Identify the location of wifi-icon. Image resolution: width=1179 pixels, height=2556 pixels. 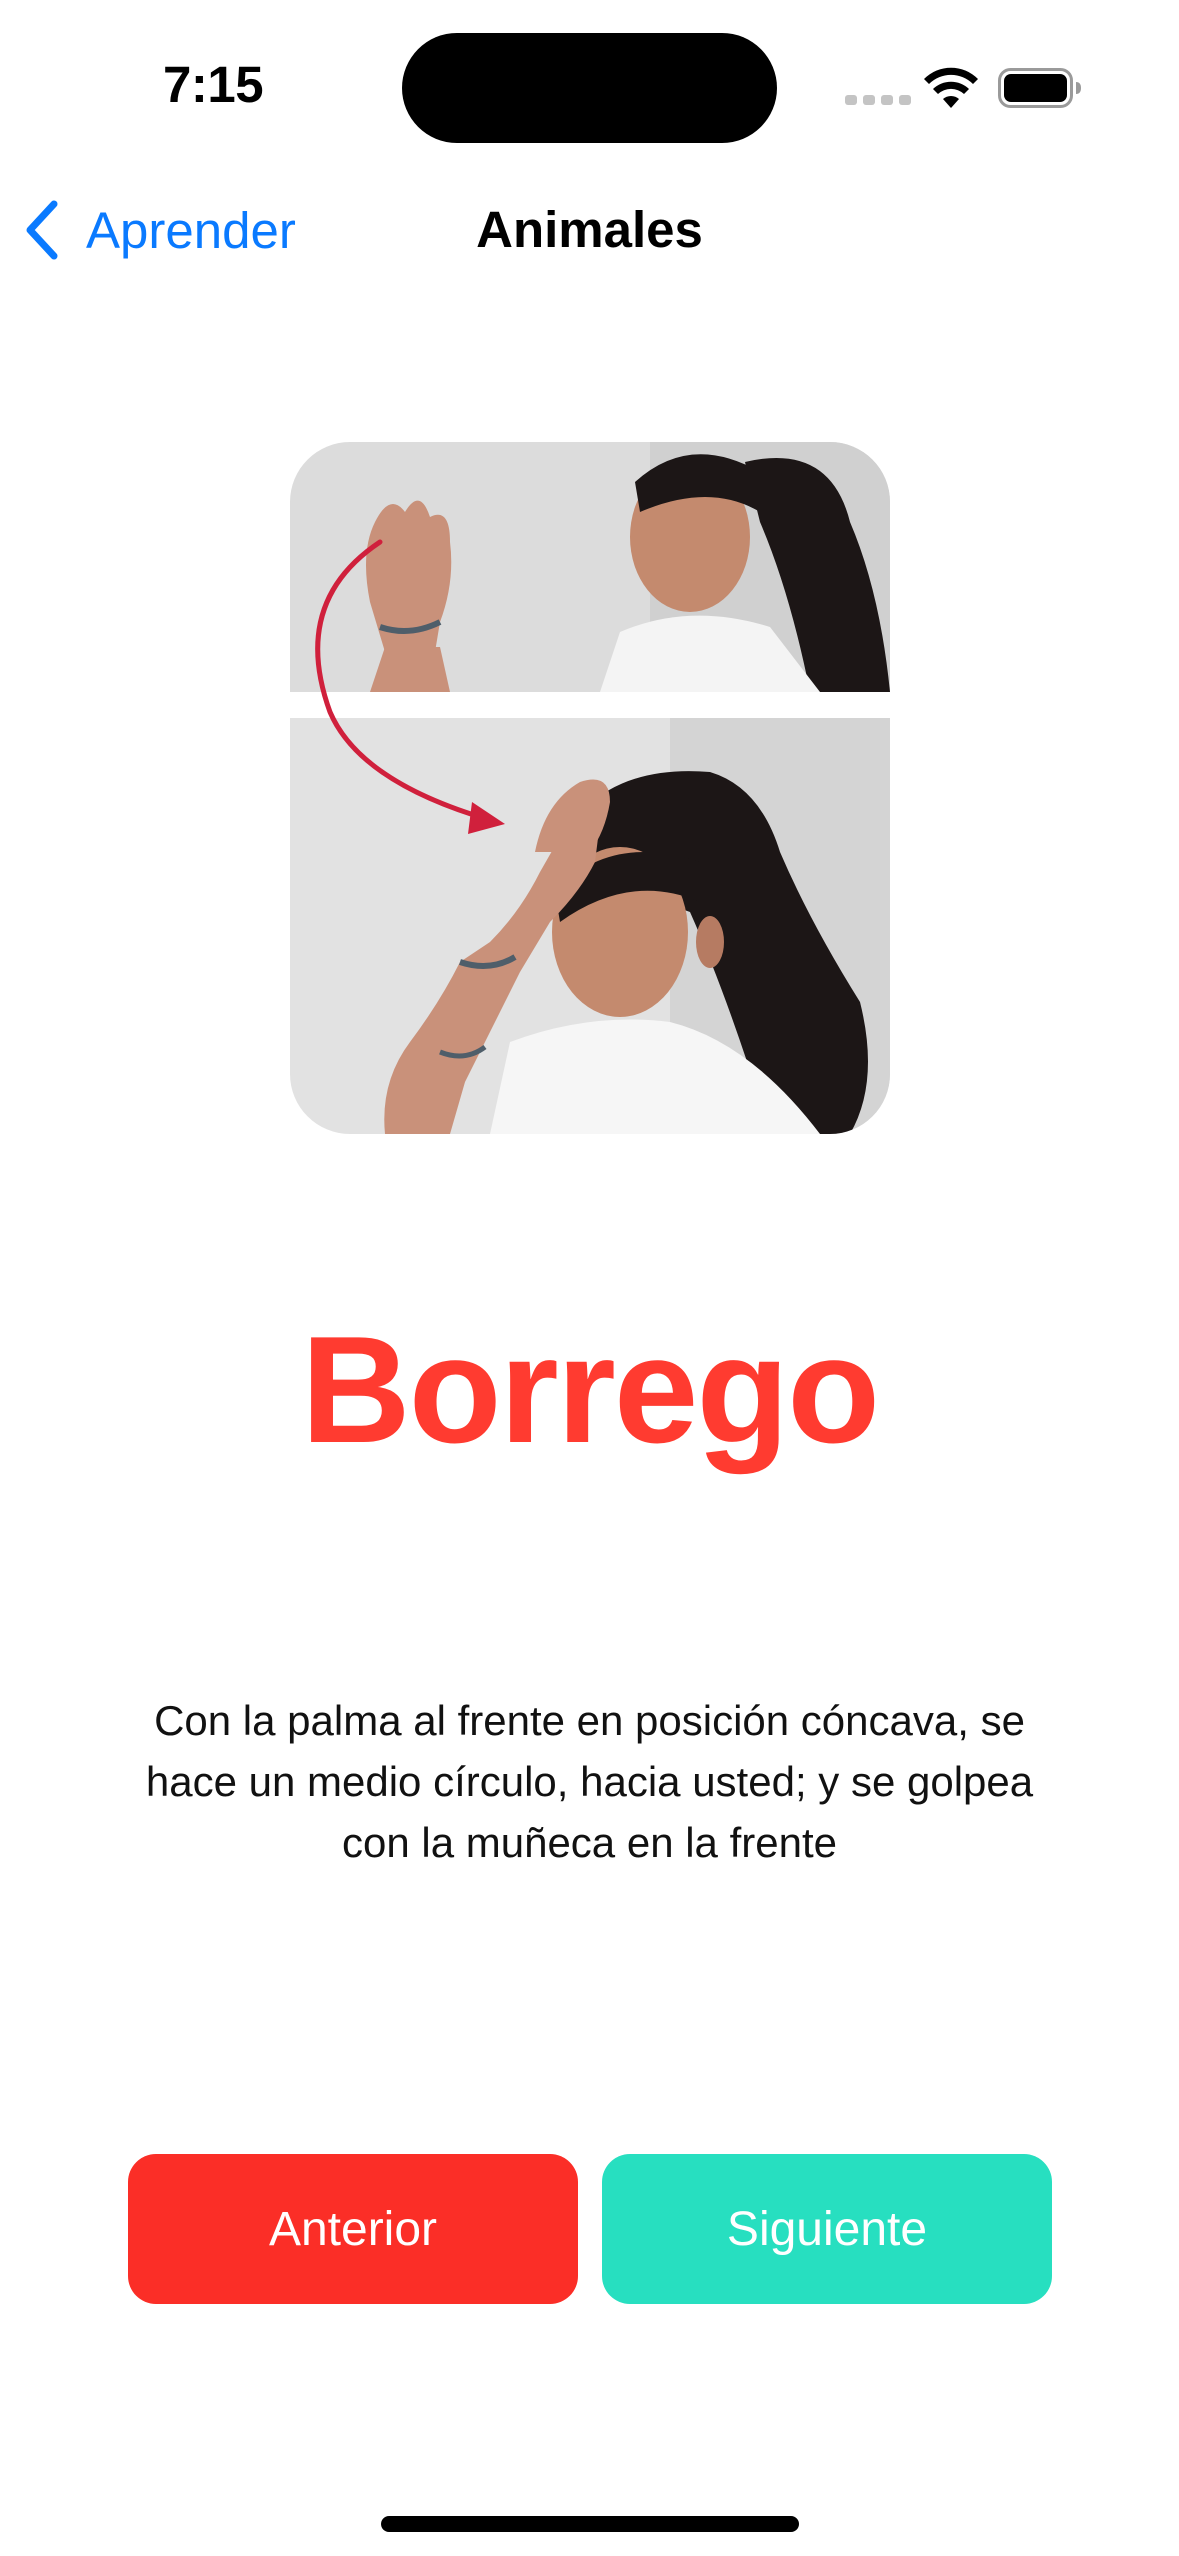
(951, 87).